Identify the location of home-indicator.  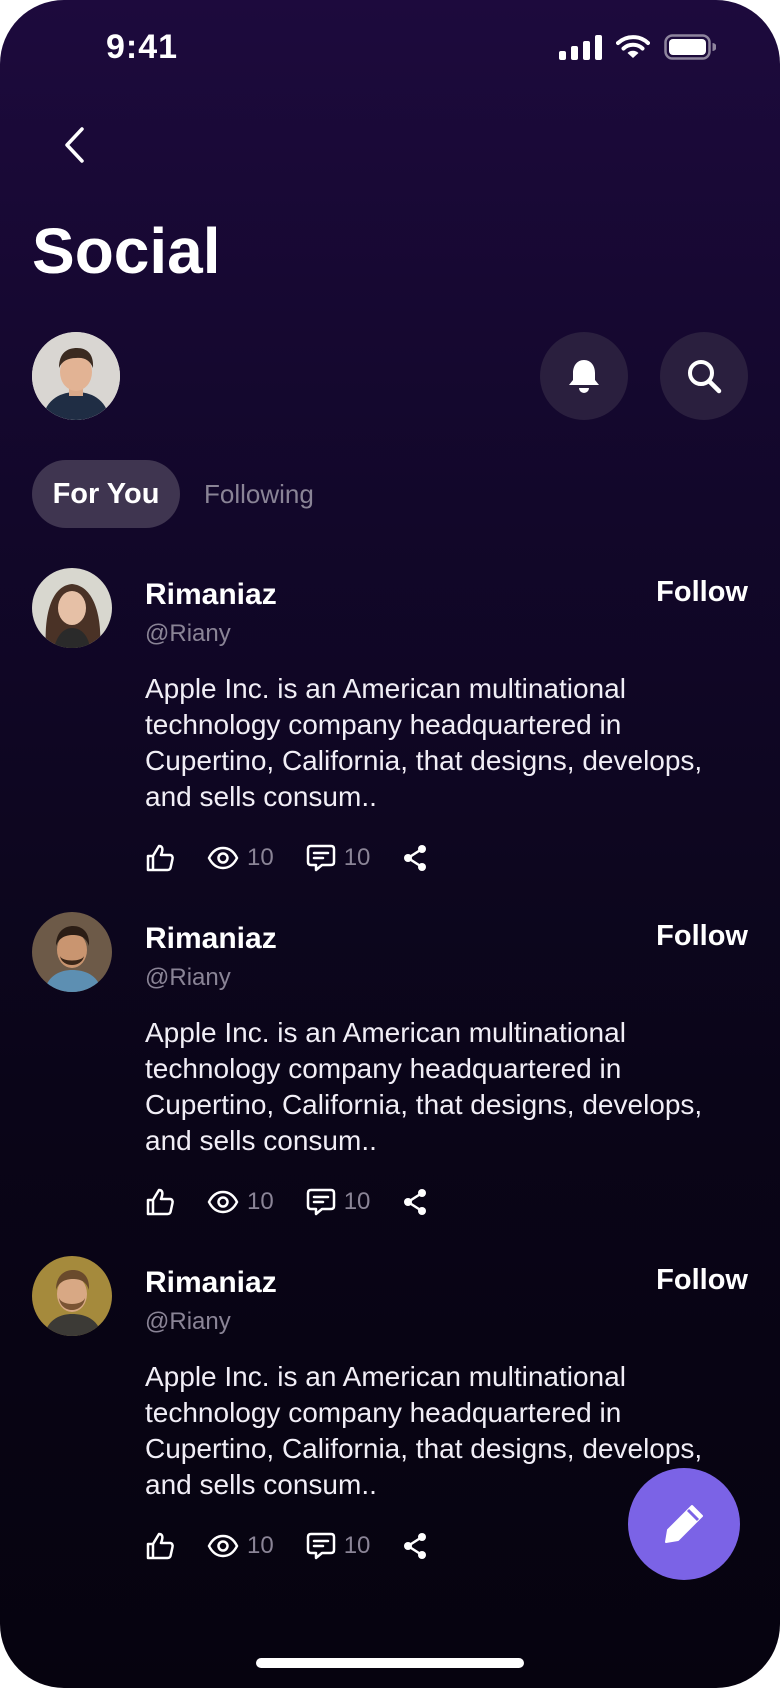
(390, 1663).